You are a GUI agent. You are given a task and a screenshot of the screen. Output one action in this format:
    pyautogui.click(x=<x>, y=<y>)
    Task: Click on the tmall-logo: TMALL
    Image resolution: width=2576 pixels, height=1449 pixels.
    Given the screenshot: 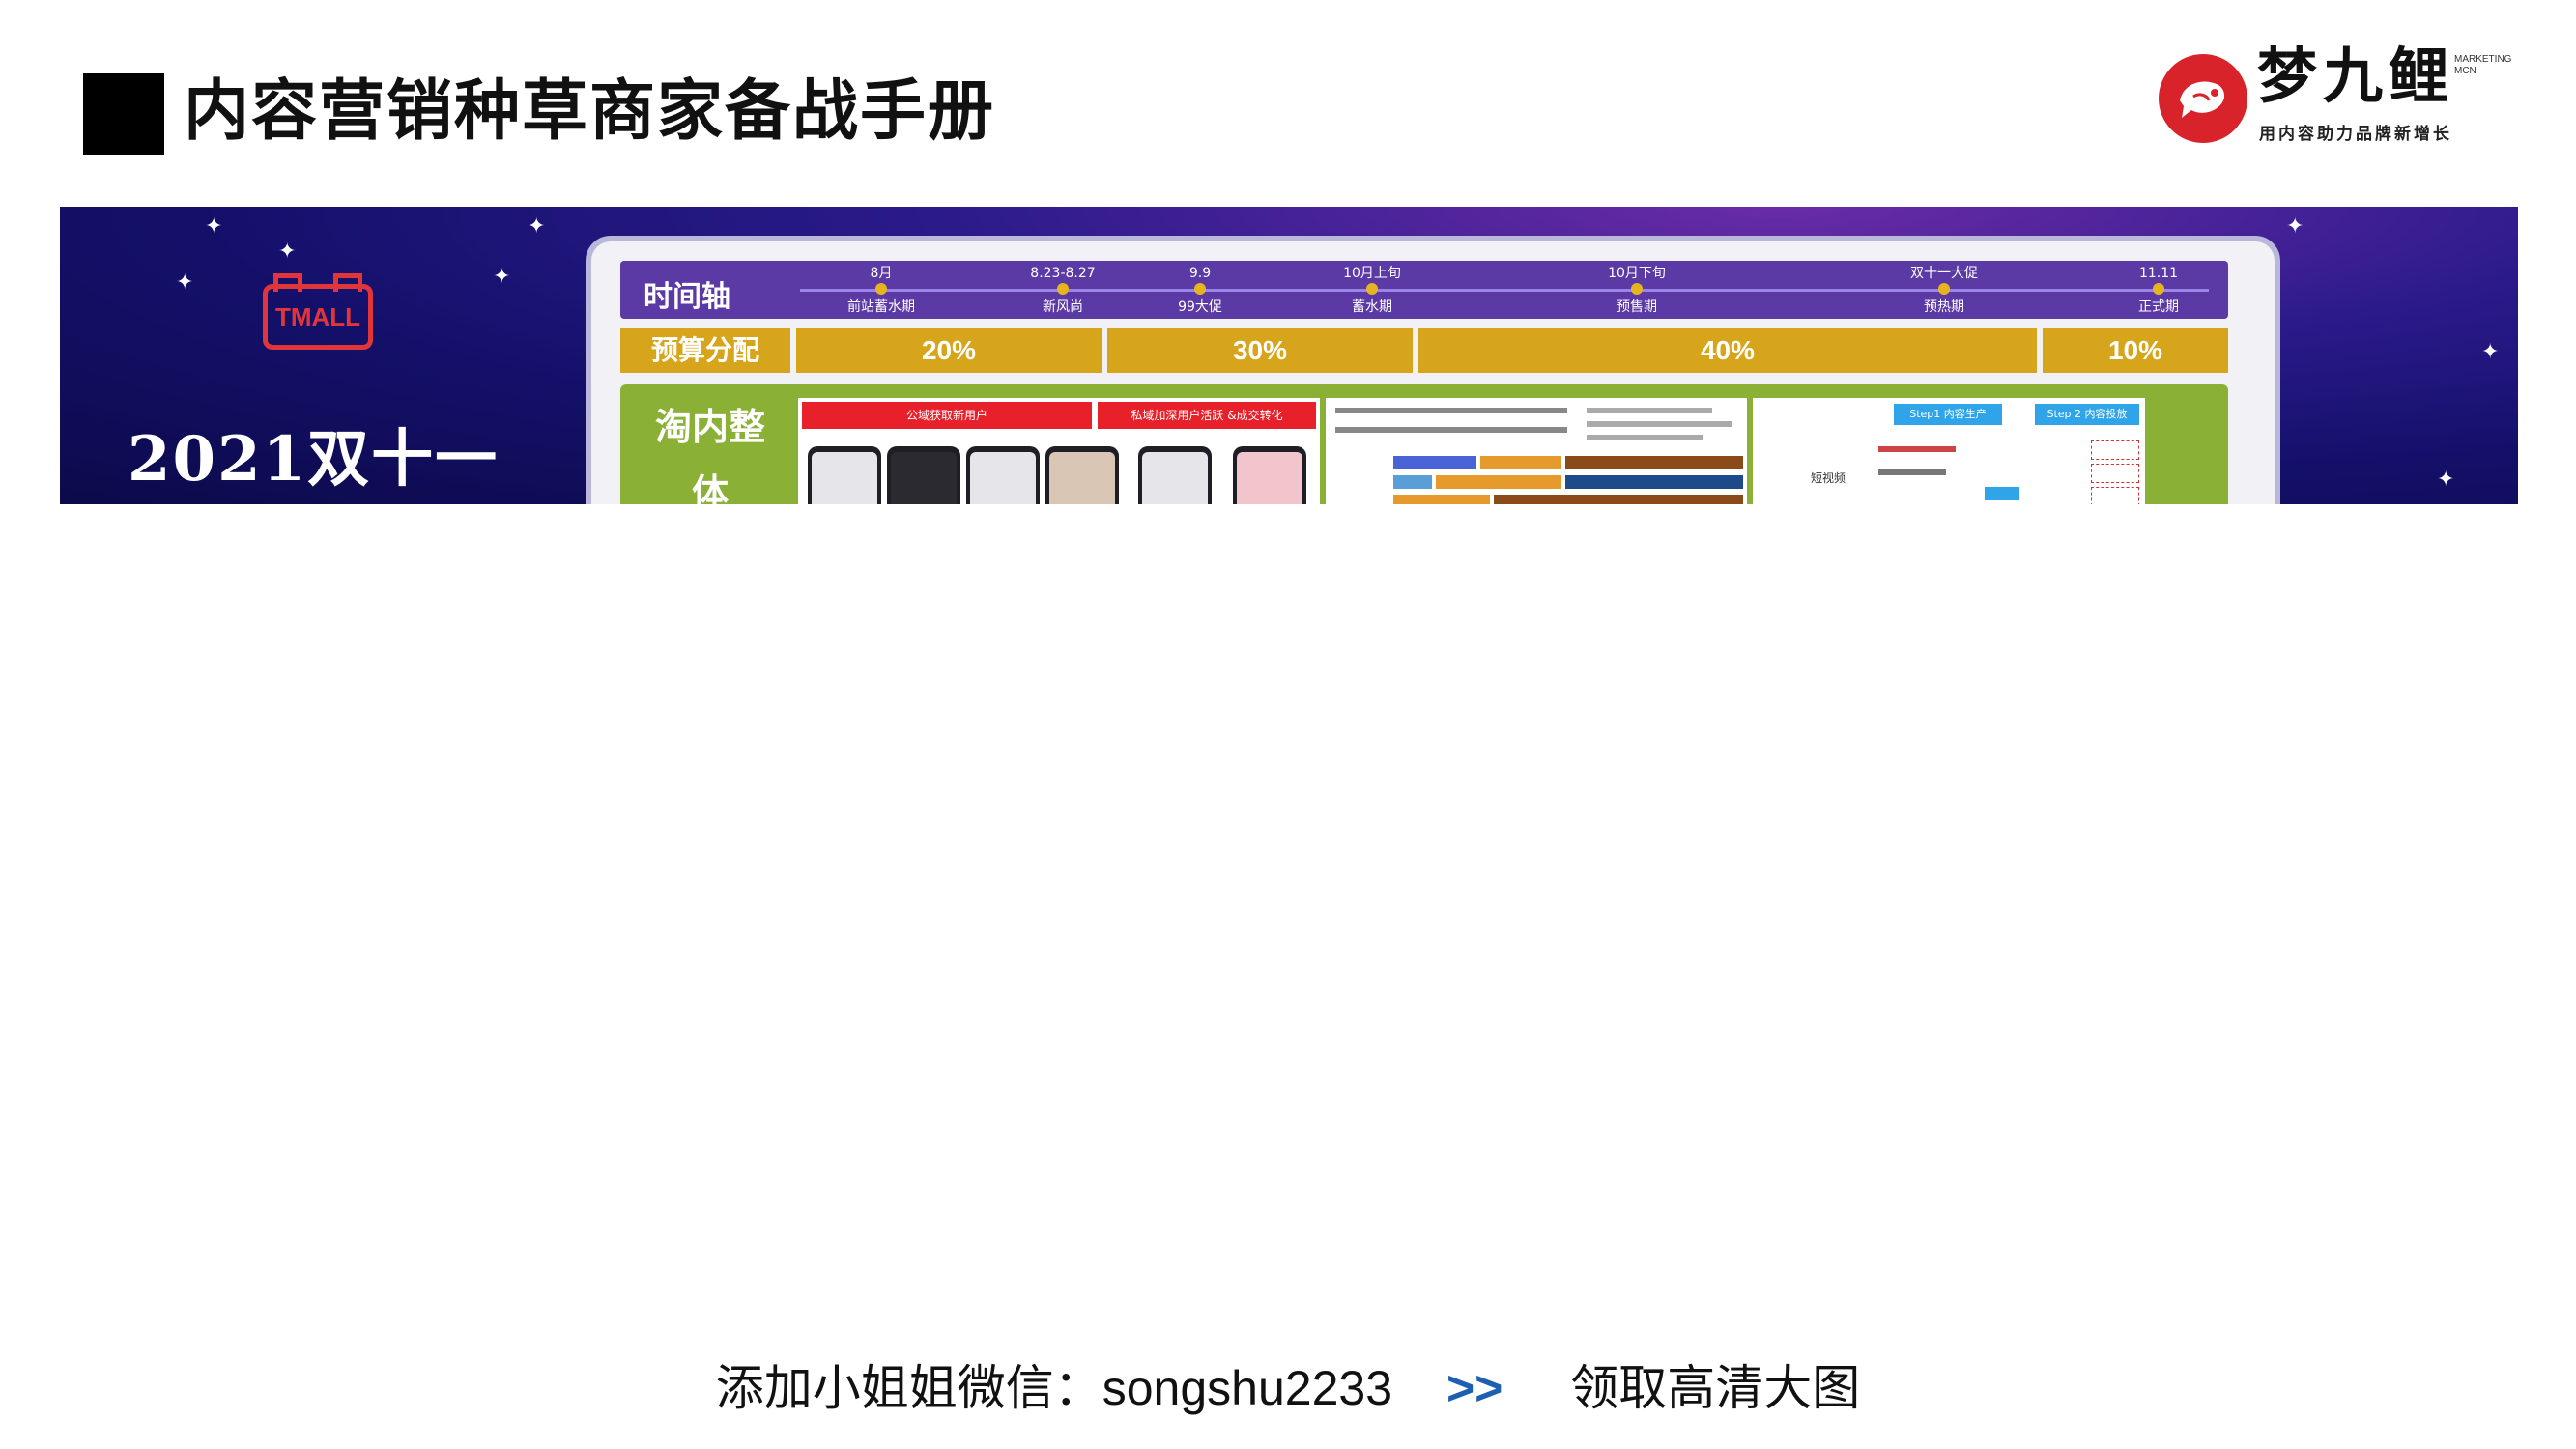 What is the action you would take?
    pyautogui.click(x=318, y=311)
    